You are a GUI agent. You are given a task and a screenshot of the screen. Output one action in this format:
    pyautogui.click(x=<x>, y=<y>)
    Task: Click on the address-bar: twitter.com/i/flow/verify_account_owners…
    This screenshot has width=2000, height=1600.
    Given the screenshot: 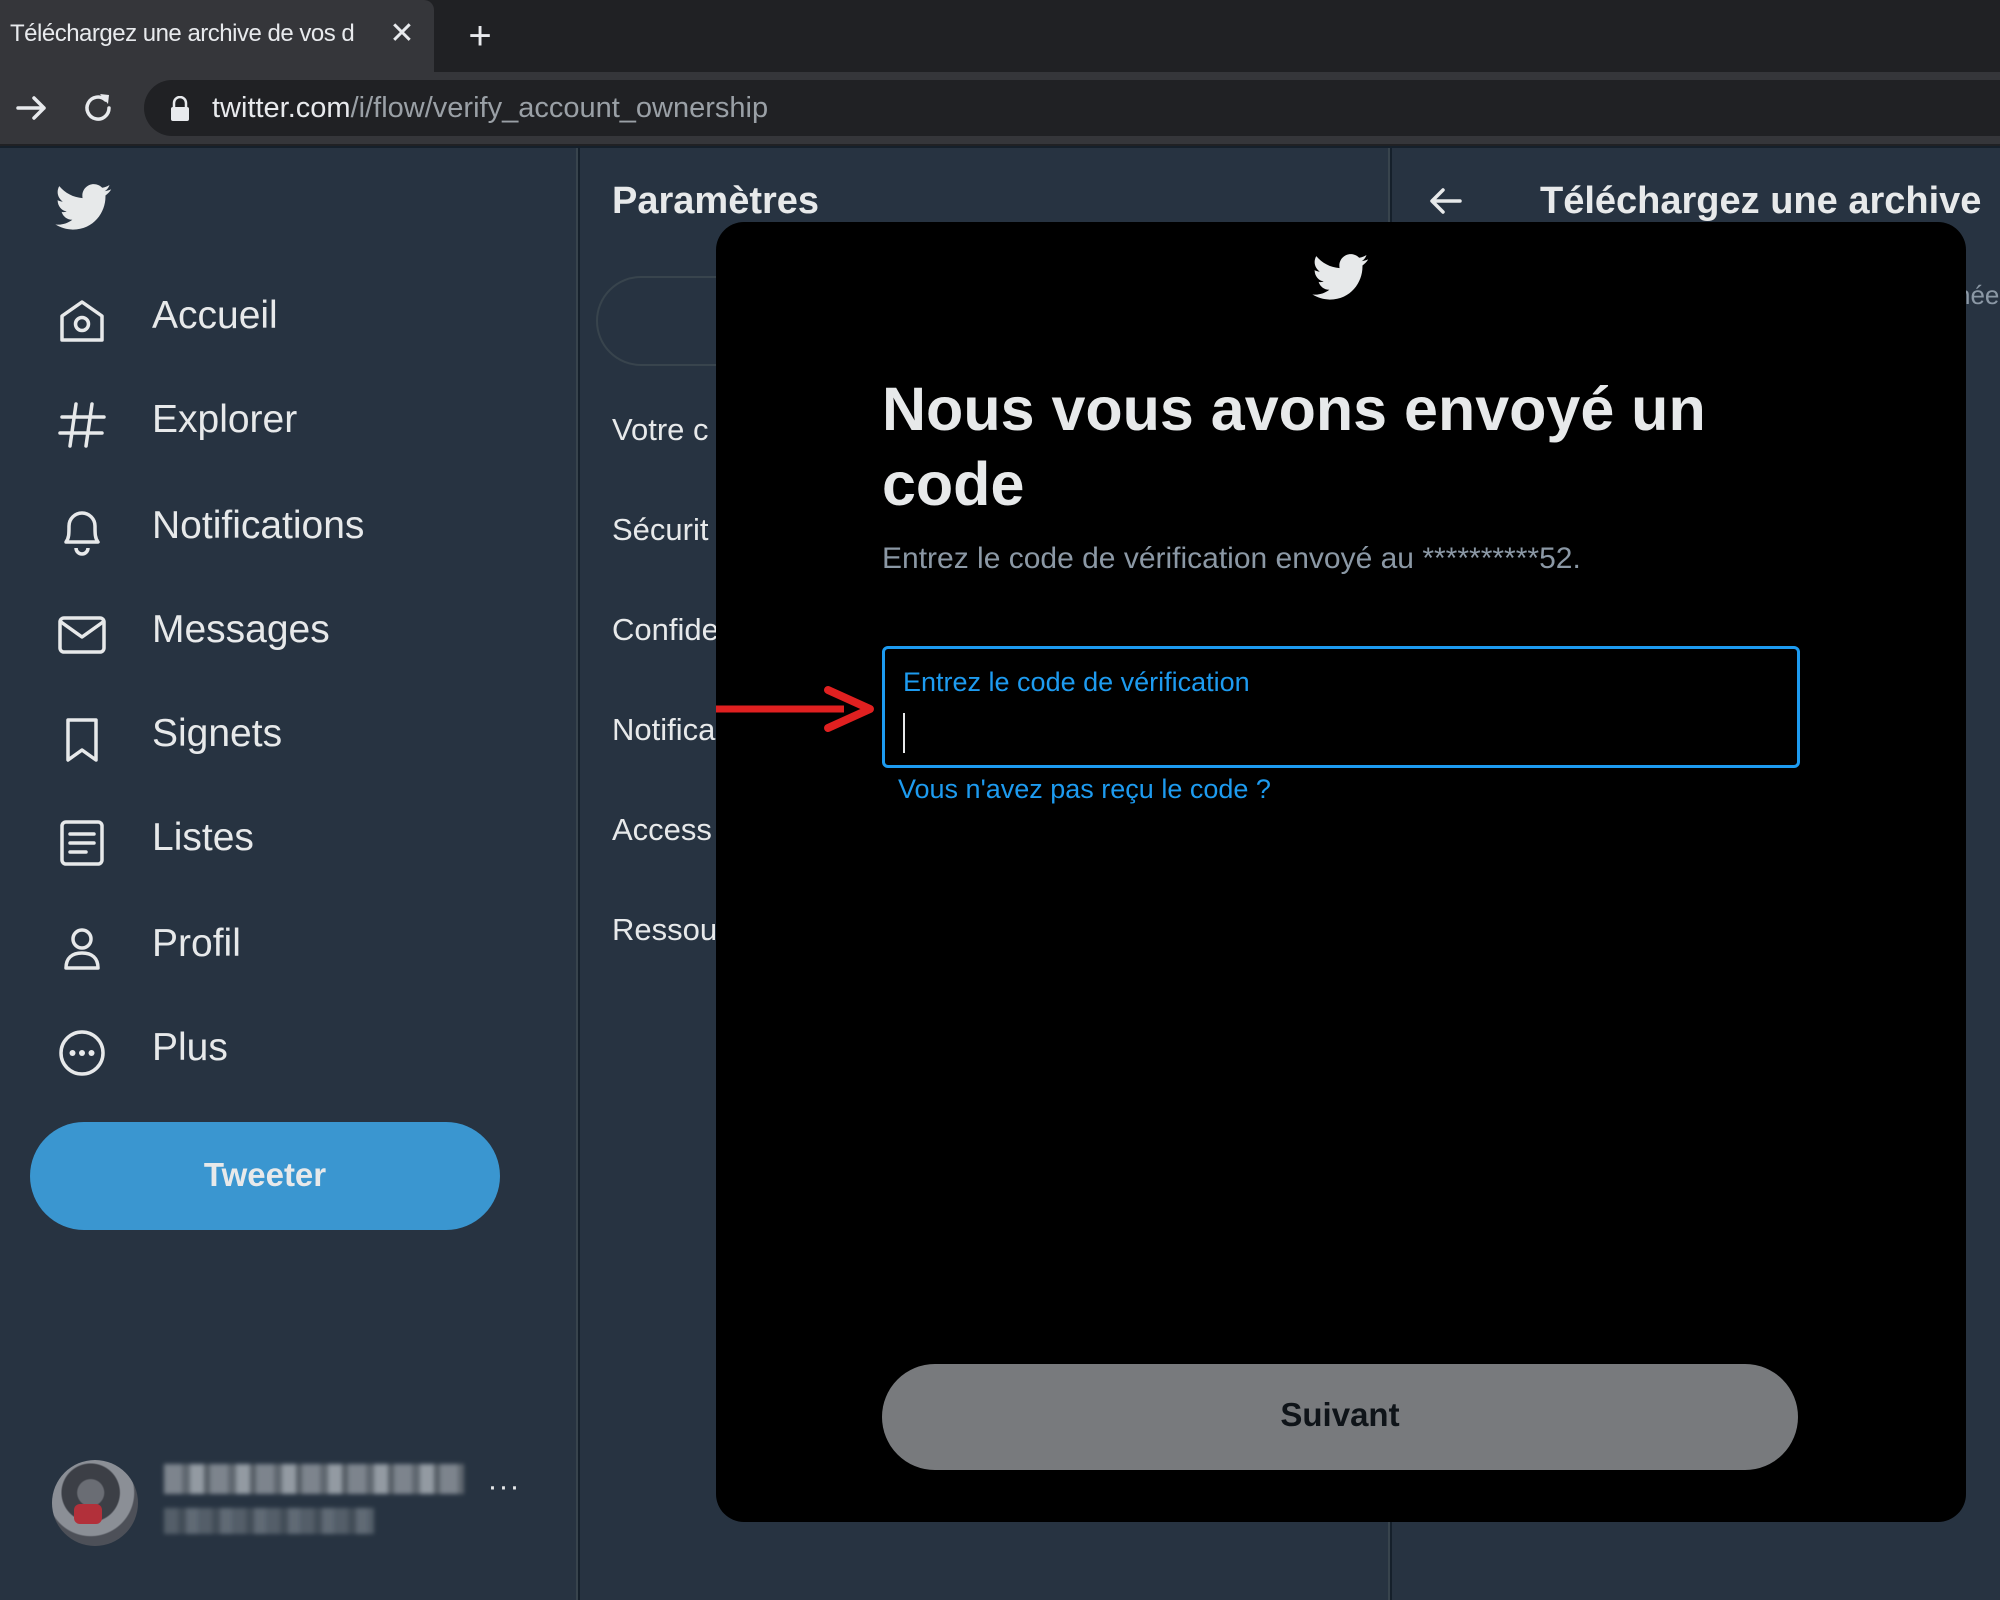 What is the action you would take?
    pyautogui.click(x=1072, y=108)
    